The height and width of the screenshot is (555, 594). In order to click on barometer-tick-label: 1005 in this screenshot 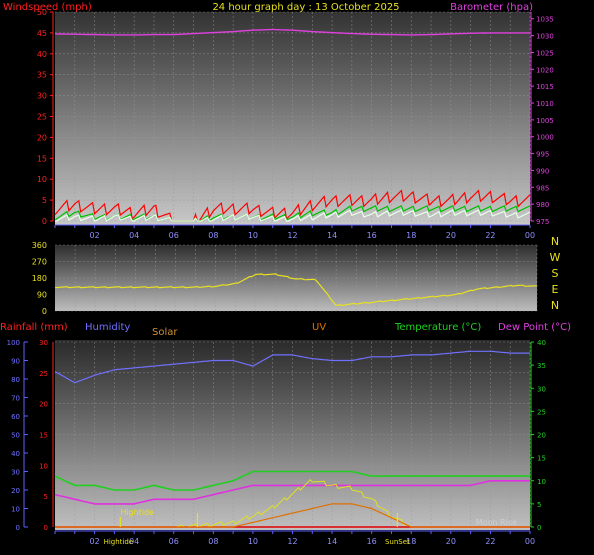, I will do `click(545, 121)`.